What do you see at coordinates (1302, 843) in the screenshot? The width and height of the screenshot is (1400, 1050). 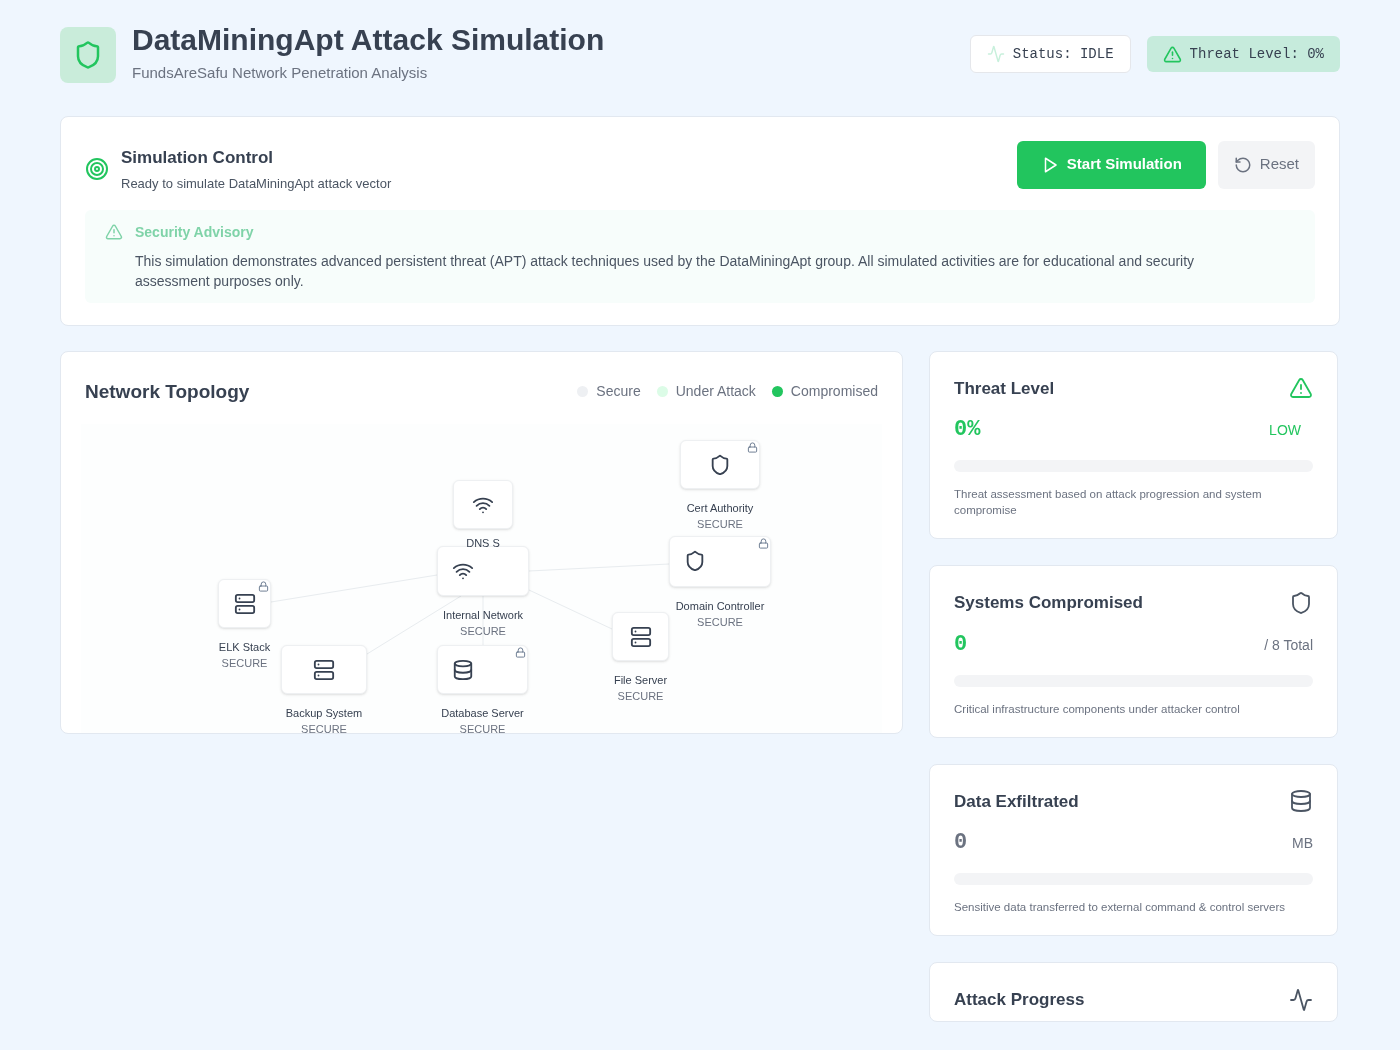 I see `stat-unit: MB` at bounding box center [1302, 843].